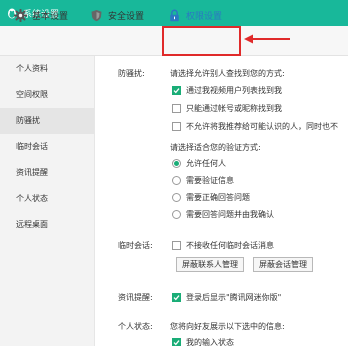 The width and height of the screenshot is (348, 346). I want to click on news-reminder-option-label: 登录后显示"腾讯网迷你版", so click(234, 297).